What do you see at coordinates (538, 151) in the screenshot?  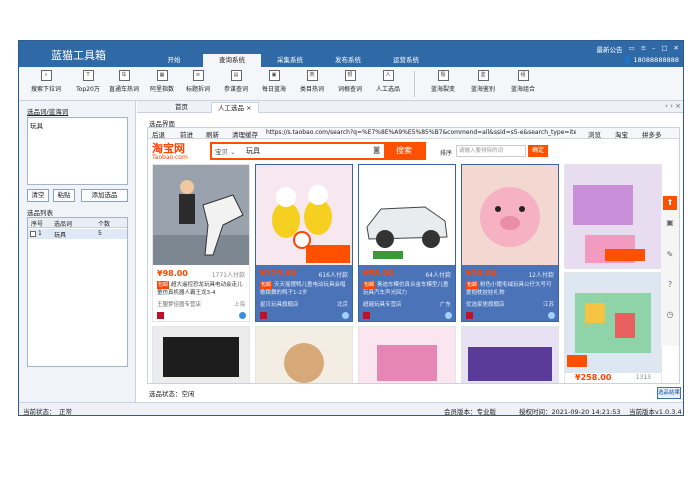 I see `confirm-button: 确定` at bounding box center [538, 151].